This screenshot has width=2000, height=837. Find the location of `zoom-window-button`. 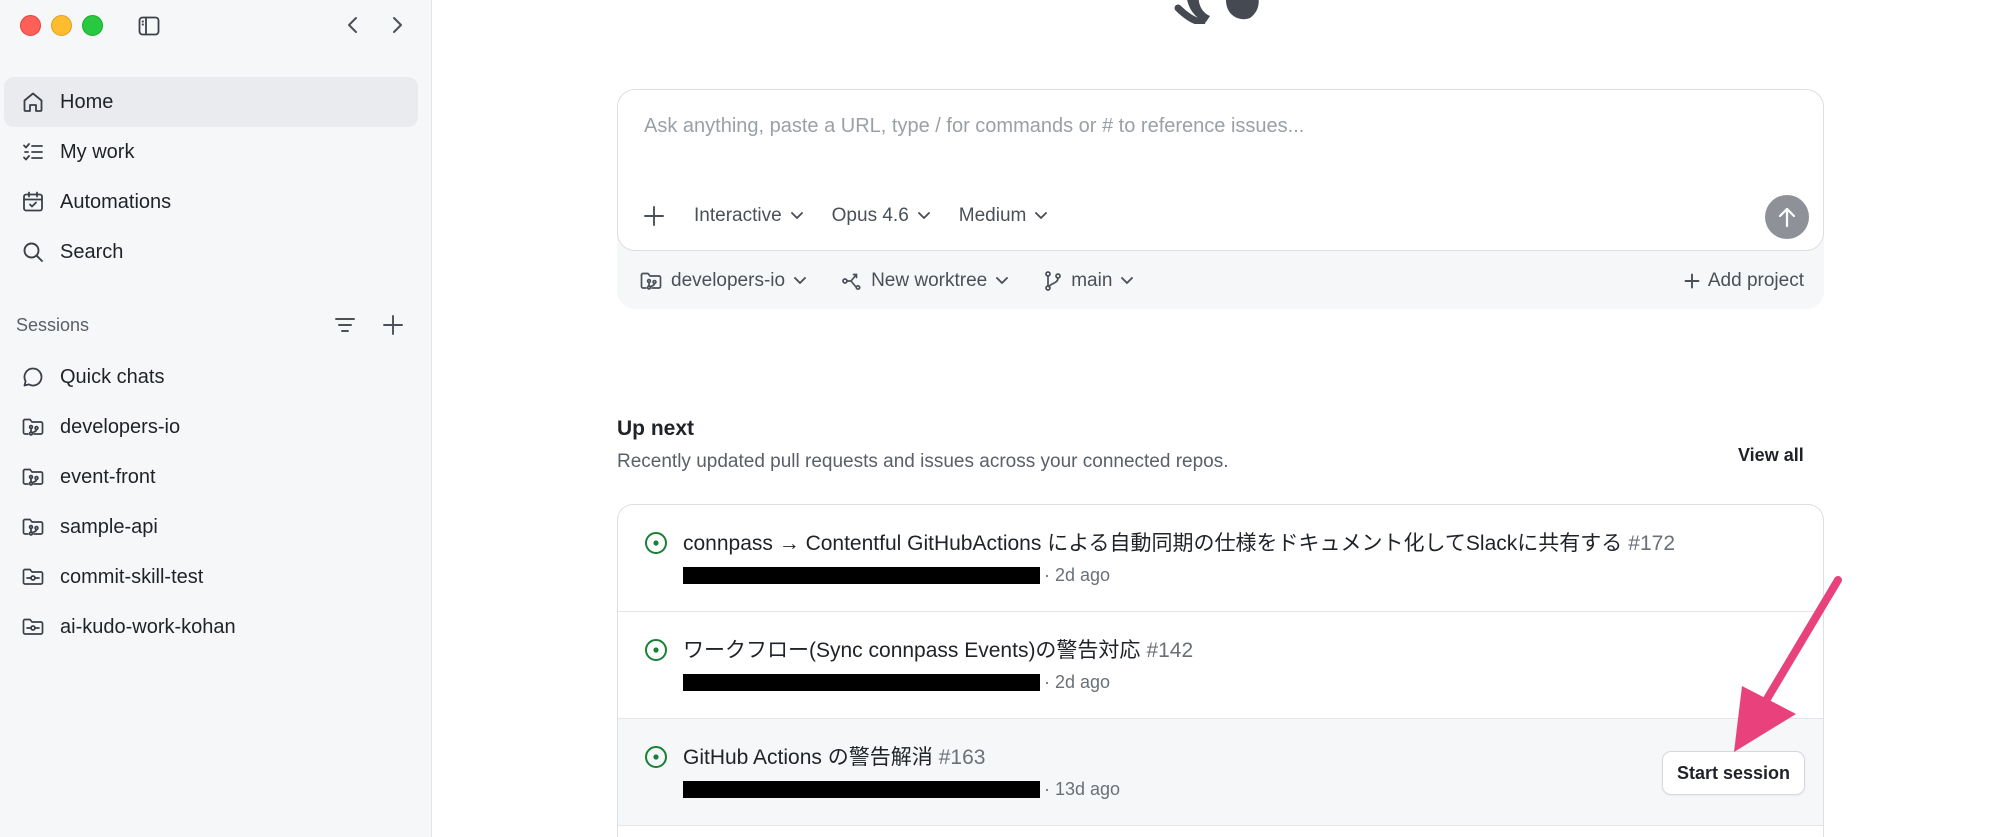

zoom-window-button is located at coordinates (92, 25).